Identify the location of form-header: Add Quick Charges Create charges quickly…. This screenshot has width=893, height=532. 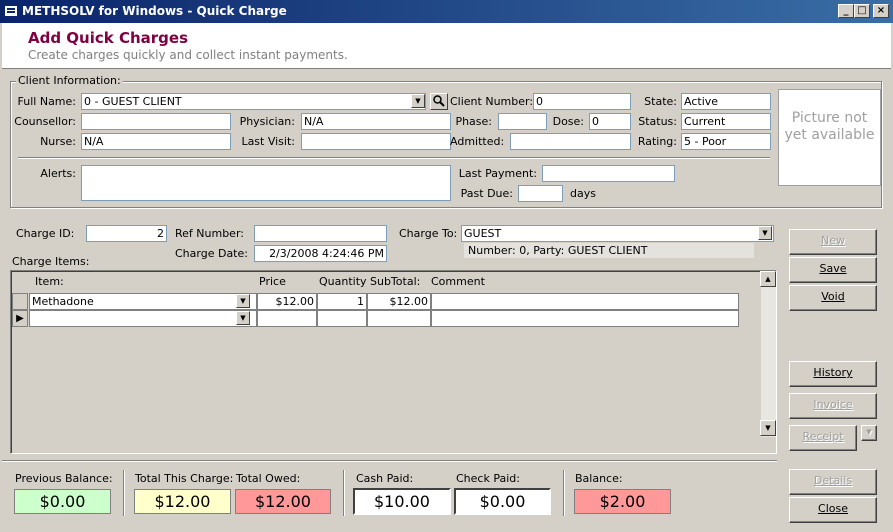
(446, 46).